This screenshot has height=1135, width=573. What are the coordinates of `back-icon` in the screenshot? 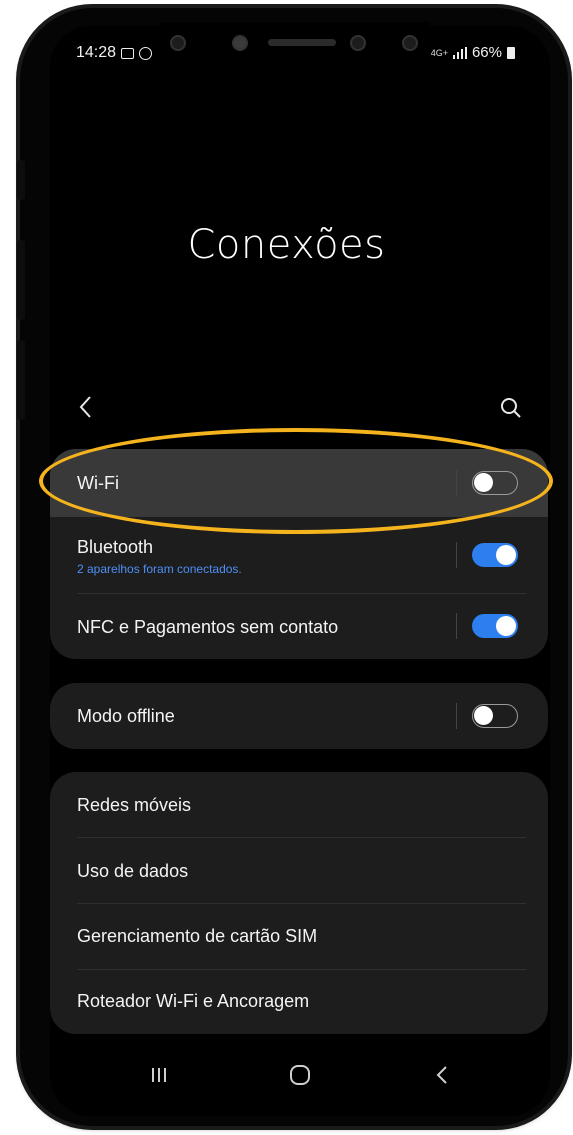 It's located at (441, 1075).